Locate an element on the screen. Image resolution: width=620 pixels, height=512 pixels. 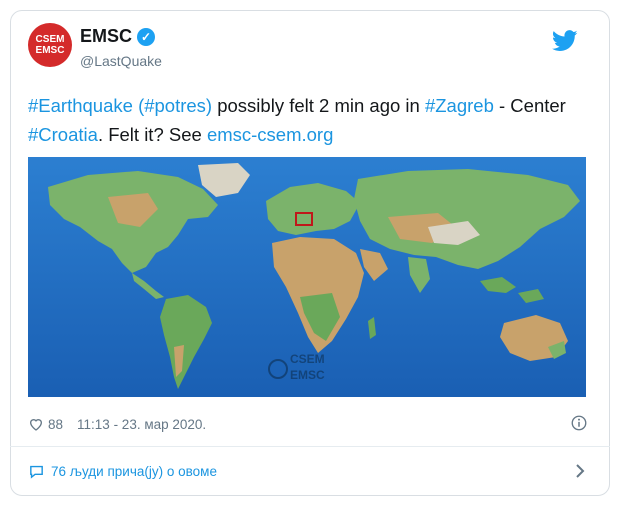
avatar: CSEM EMSC is located at coordinates (50, 45).